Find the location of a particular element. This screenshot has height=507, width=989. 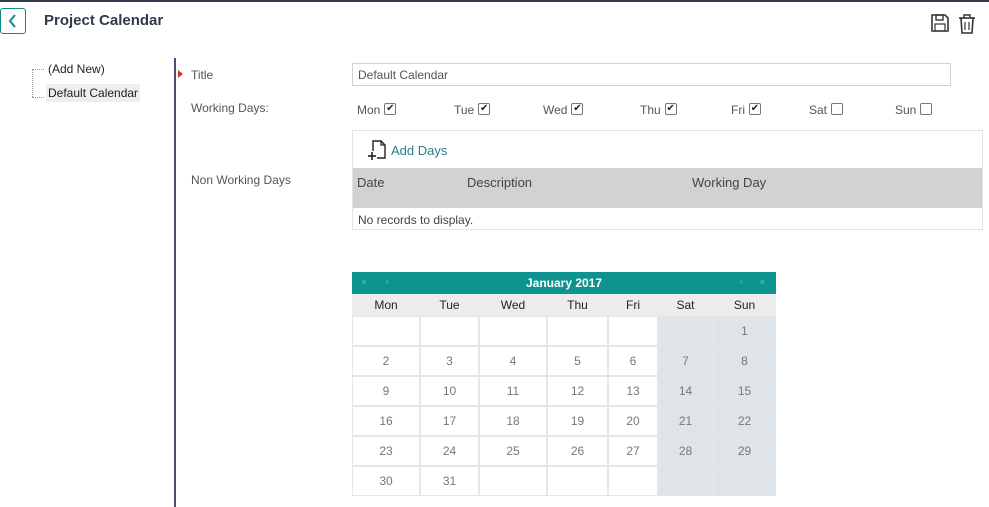

calendar-day-9: 9 is located at coordinates (386, 391).